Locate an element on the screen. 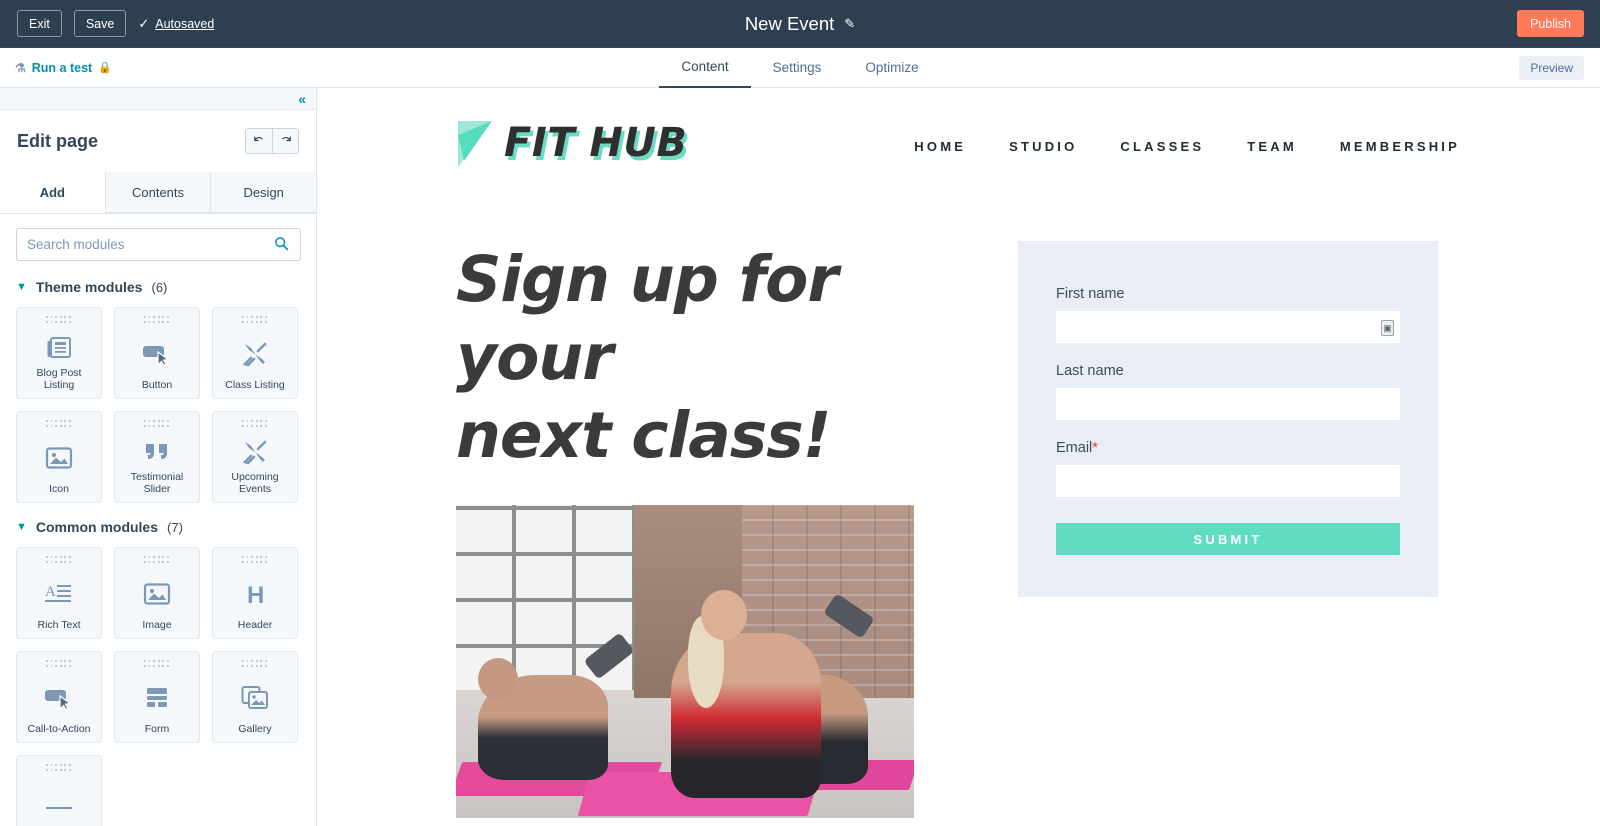 The width and height of the screenshot is (1600, 826). submit-button: SUBMIT is located at coordinates (1228, 539).